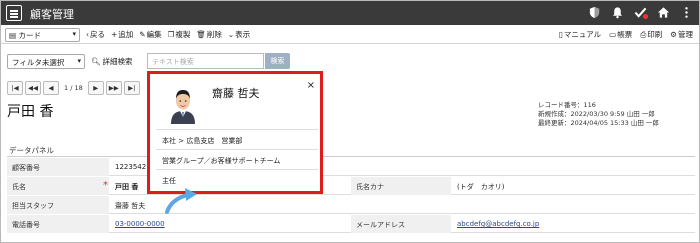 The height and width of the screenshot is (243, 700). What do you see at coordinates (117, 61) in the screenshot?
I see `advanced-search-label: 詳細検索` at bounding box center [117, 61].